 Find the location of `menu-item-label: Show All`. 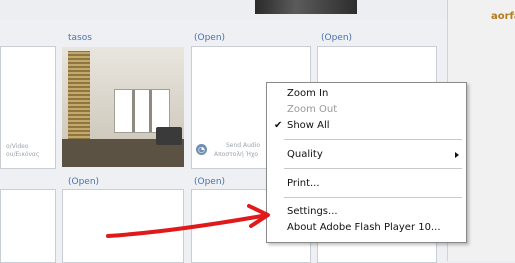

menu-item-label: Show All is located at coordinates (308, 125).